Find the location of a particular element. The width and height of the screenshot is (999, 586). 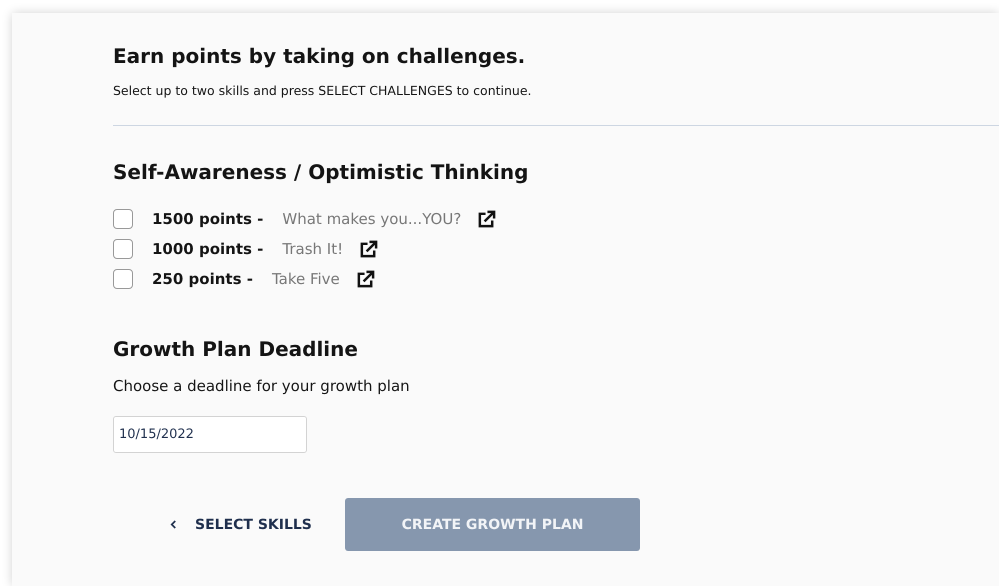

instructions-text: Select up to two skills and press SELECT CHALLENGES to continue. is located at coordinates (322, 91).